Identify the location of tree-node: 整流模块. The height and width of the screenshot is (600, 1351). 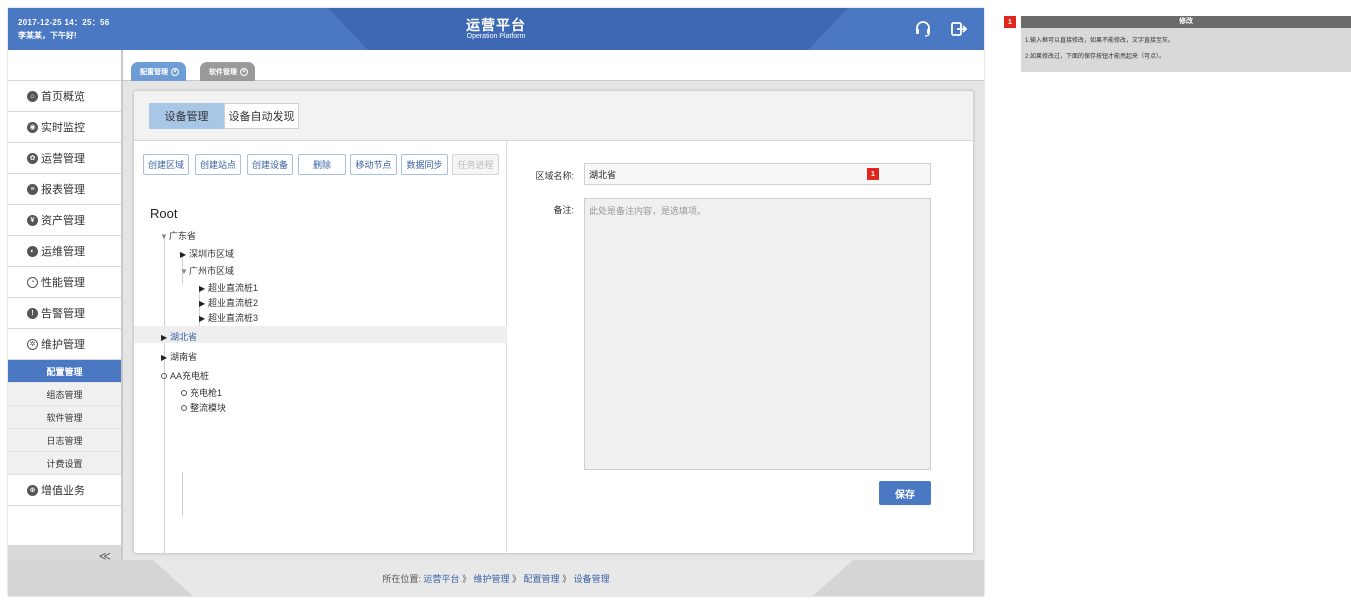
(203, 407).